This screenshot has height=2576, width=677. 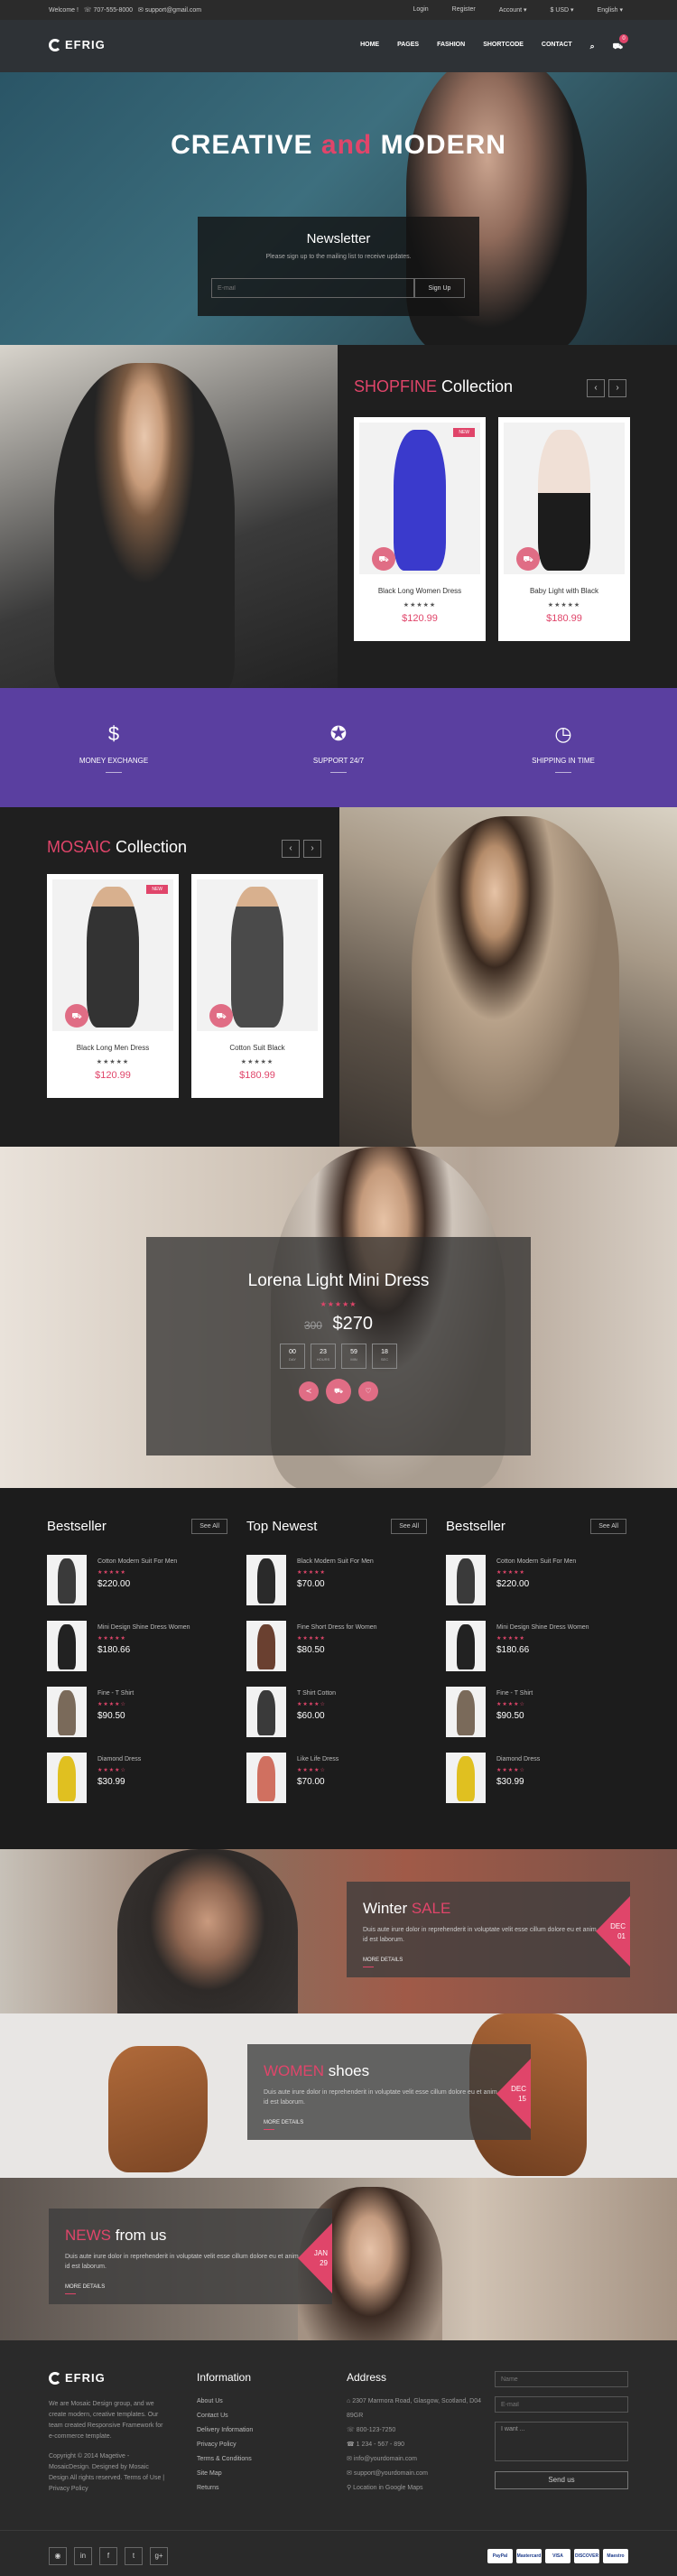 I want to click on currency-dropdown: $ USD ▾, so click(x=562, y=10).